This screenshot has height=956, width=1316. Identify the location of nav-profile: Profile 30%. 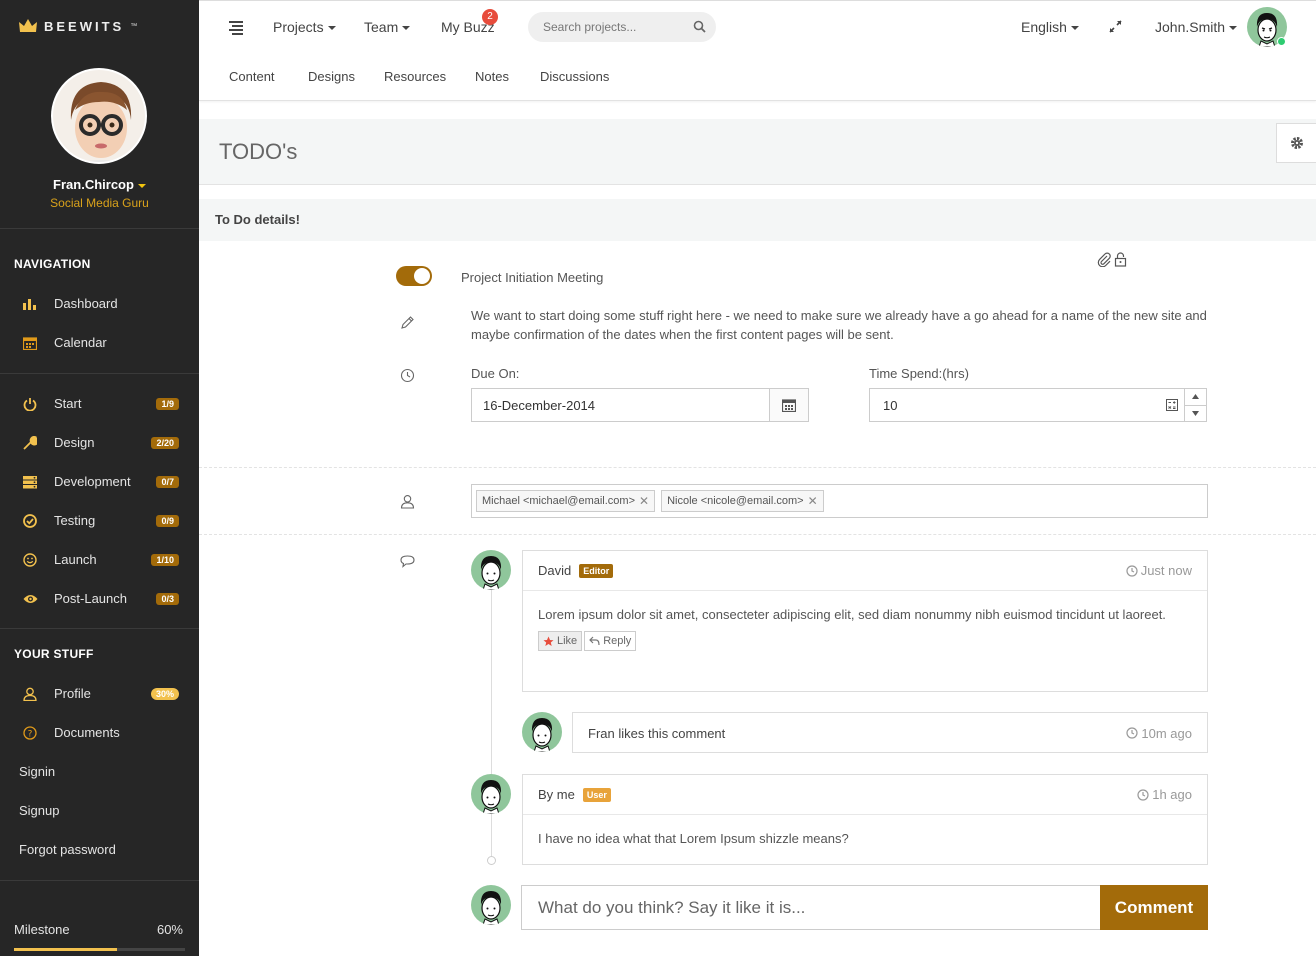
(99, 693).